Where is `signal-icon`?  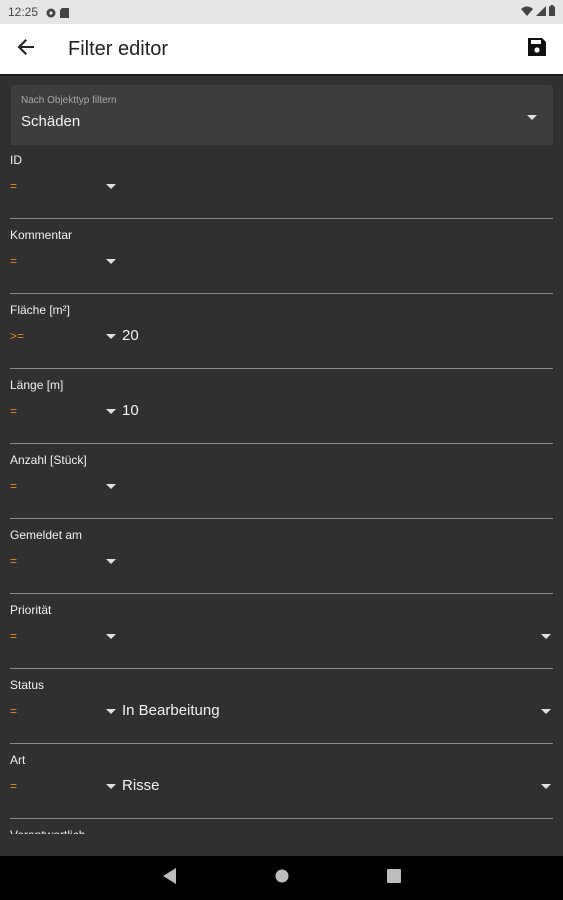 signal-icon is located at coordinates (541, 12).